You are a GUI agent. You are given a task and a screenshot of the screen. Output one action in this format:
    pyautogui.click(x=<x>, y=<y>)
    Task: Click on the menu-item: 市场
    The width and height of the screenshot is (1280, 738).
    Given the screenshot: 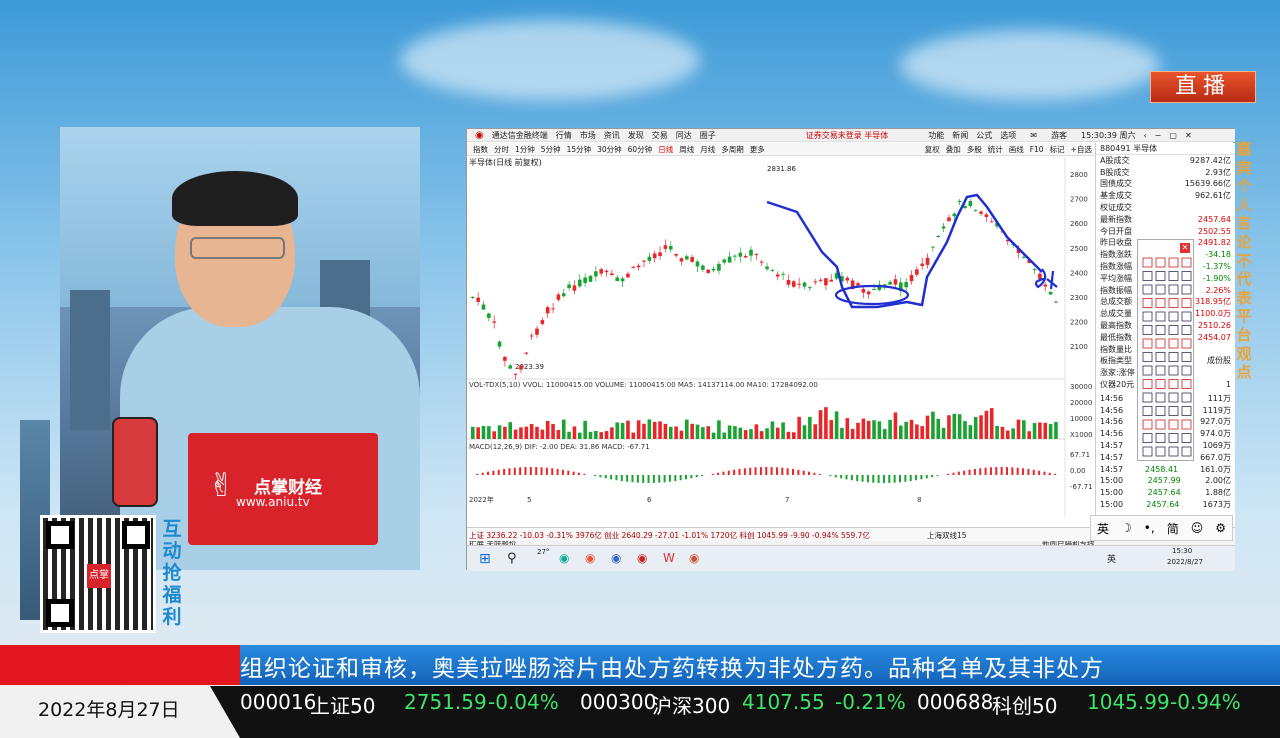 What is the action you would take?
    pyautogui.click(x=588, y=135)
    